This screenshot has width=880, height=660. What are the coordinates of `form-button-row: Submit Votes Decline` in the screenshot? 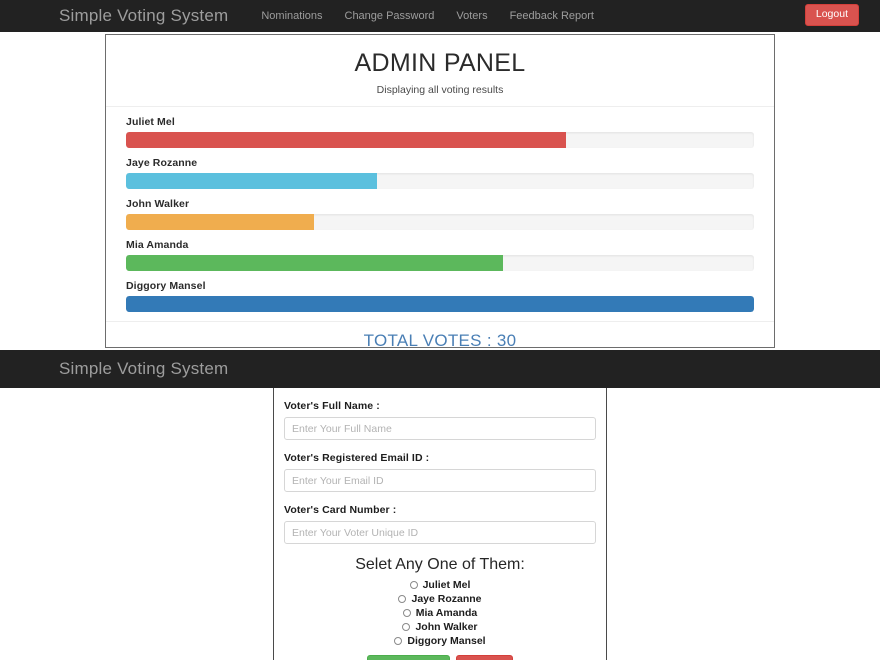 It's located at (440, 657).